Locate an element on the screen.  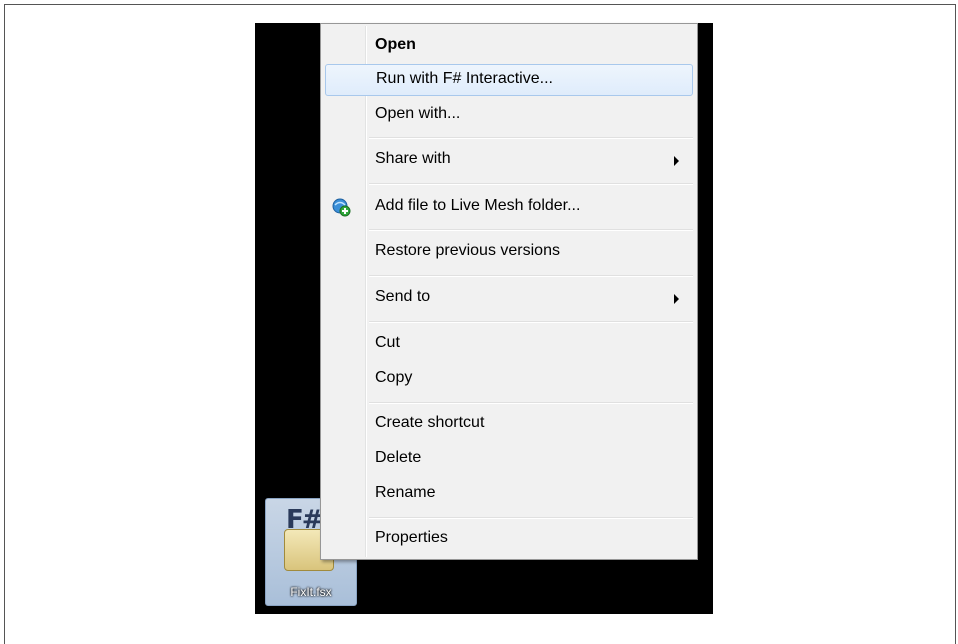
menu-item-properties: Properties is located at coordinates (509, 539).